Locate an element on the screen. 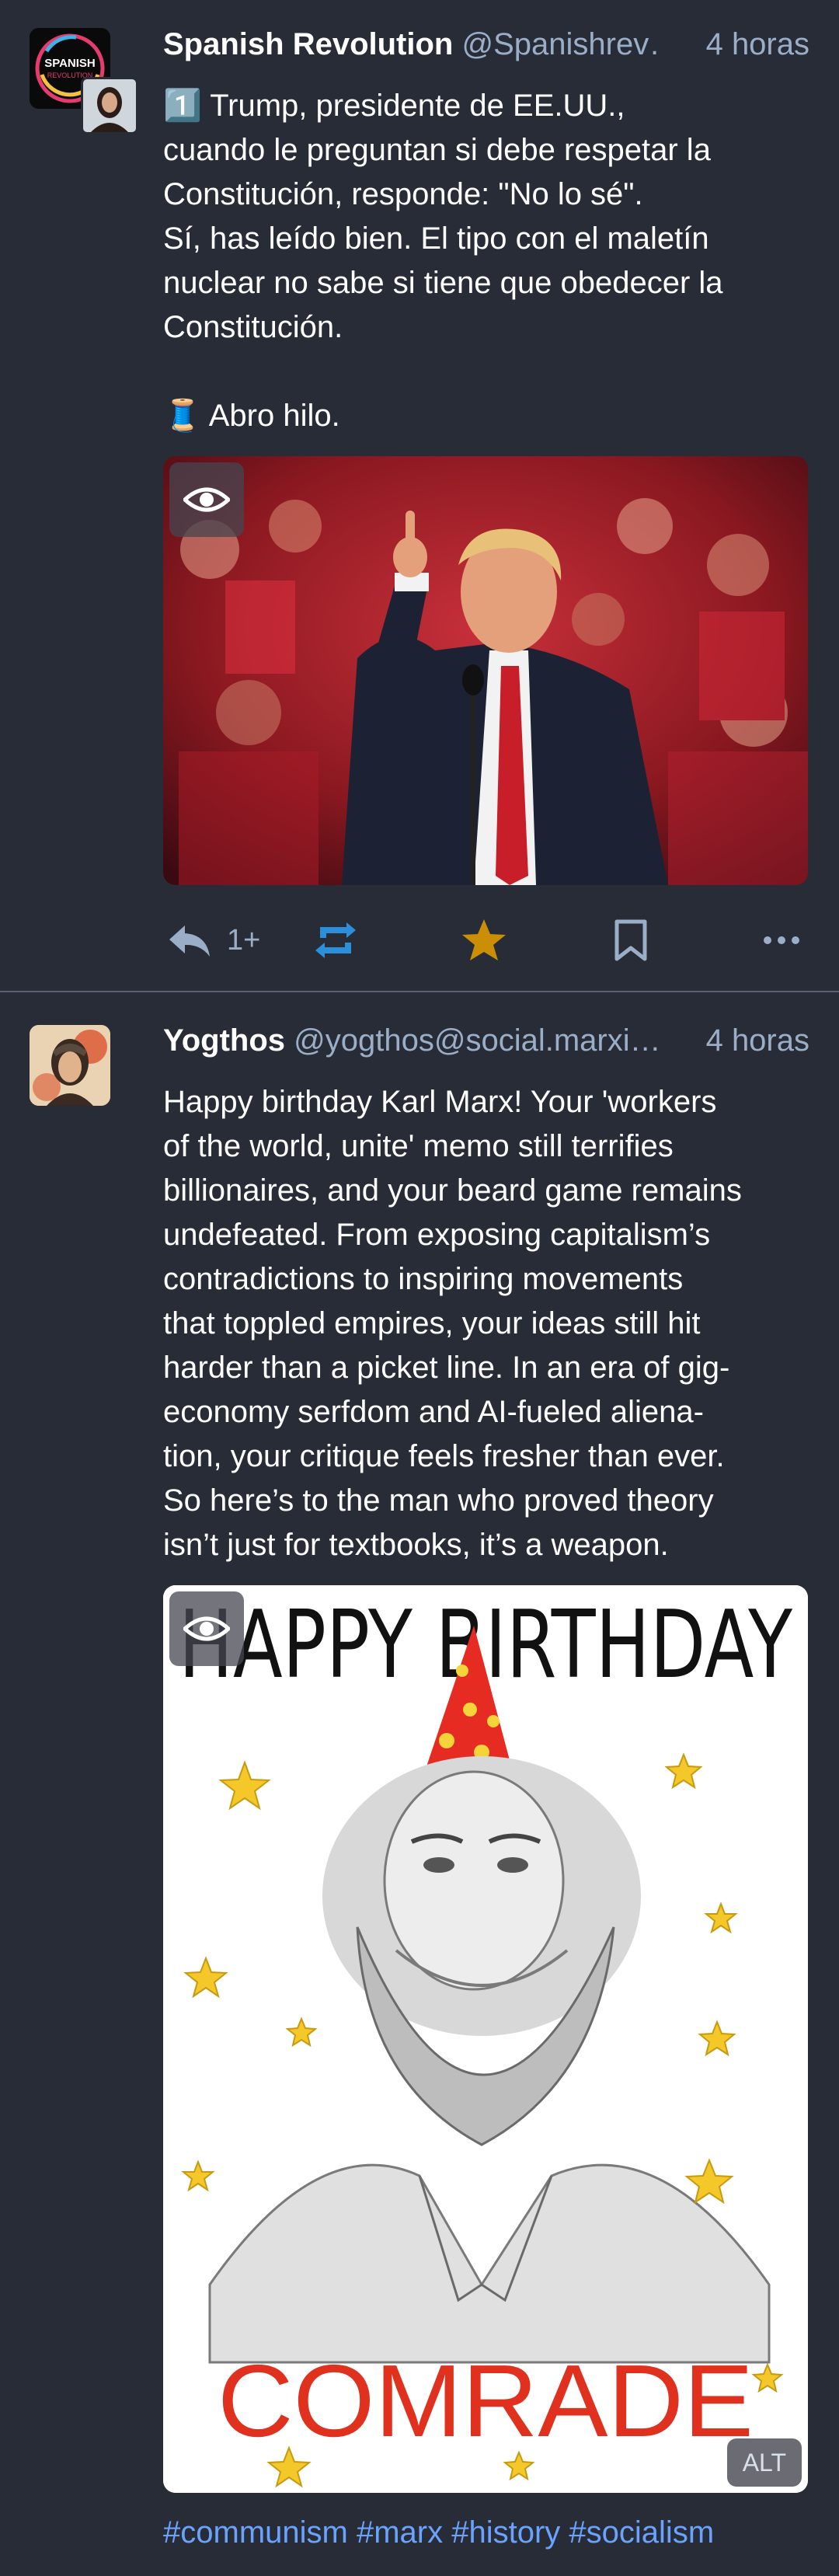  hashtag-link: #socialism is located at coordinates (642, 2532).